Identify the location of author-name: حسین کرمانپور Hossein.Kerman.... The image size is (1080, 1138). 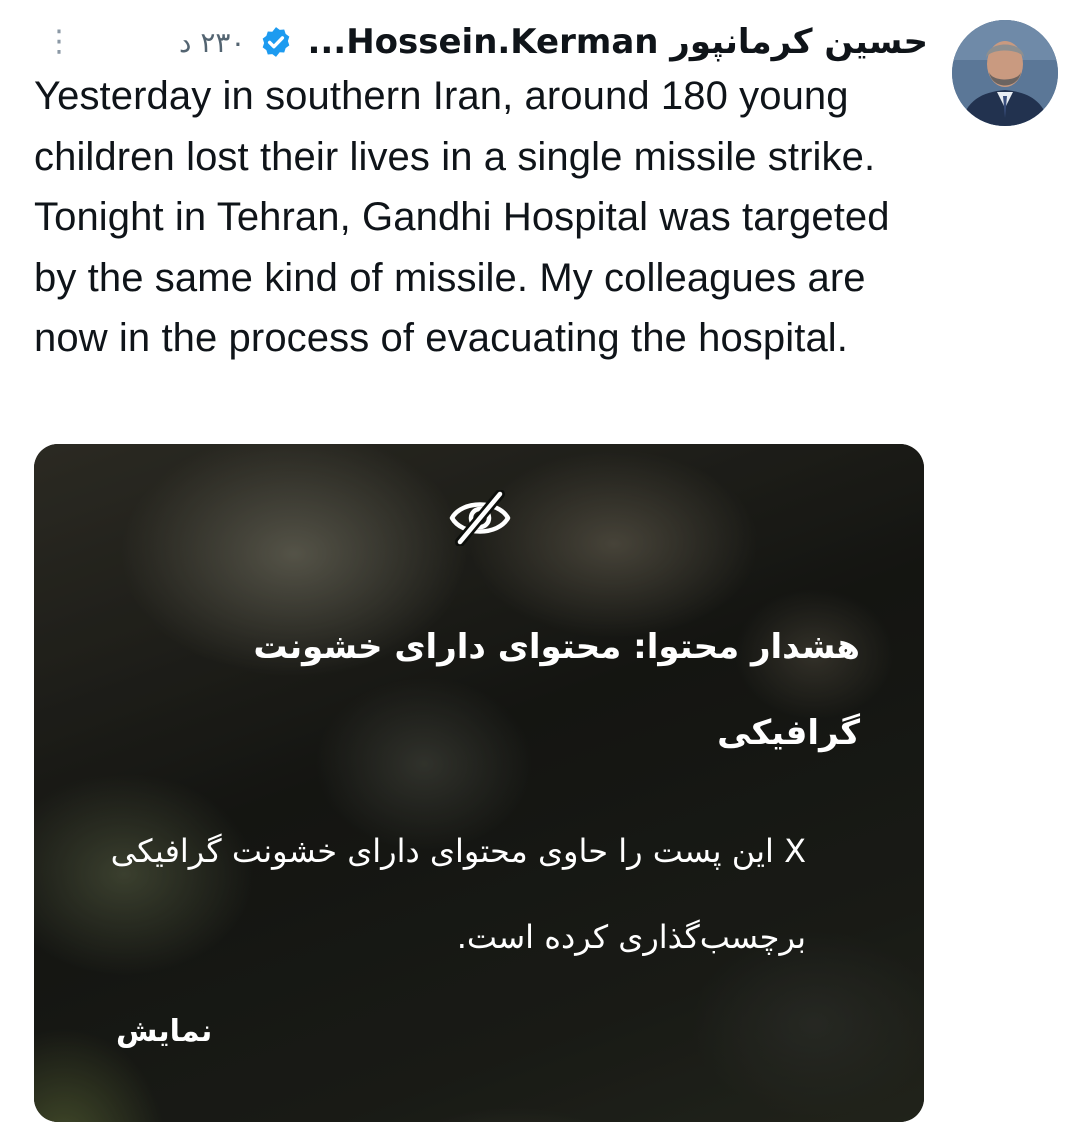
(617, 42).